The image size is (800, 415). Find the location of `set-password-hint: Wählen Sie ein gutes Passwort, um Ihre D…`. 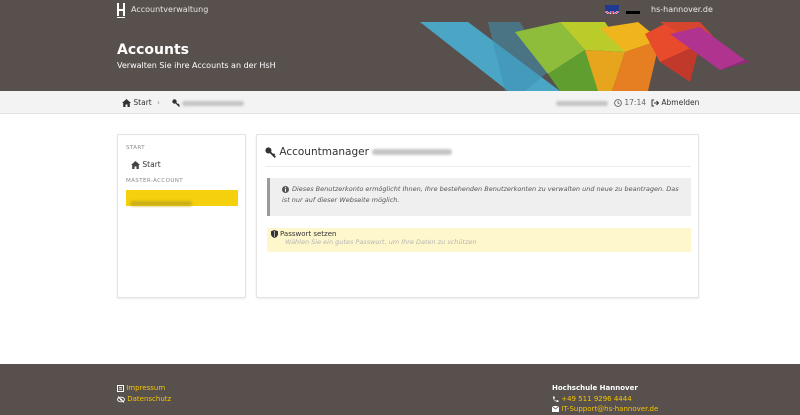

set-password-hint: Wählen Sie ein gutes Passwort, um Ihre D… is located at coordinates (381, 242).